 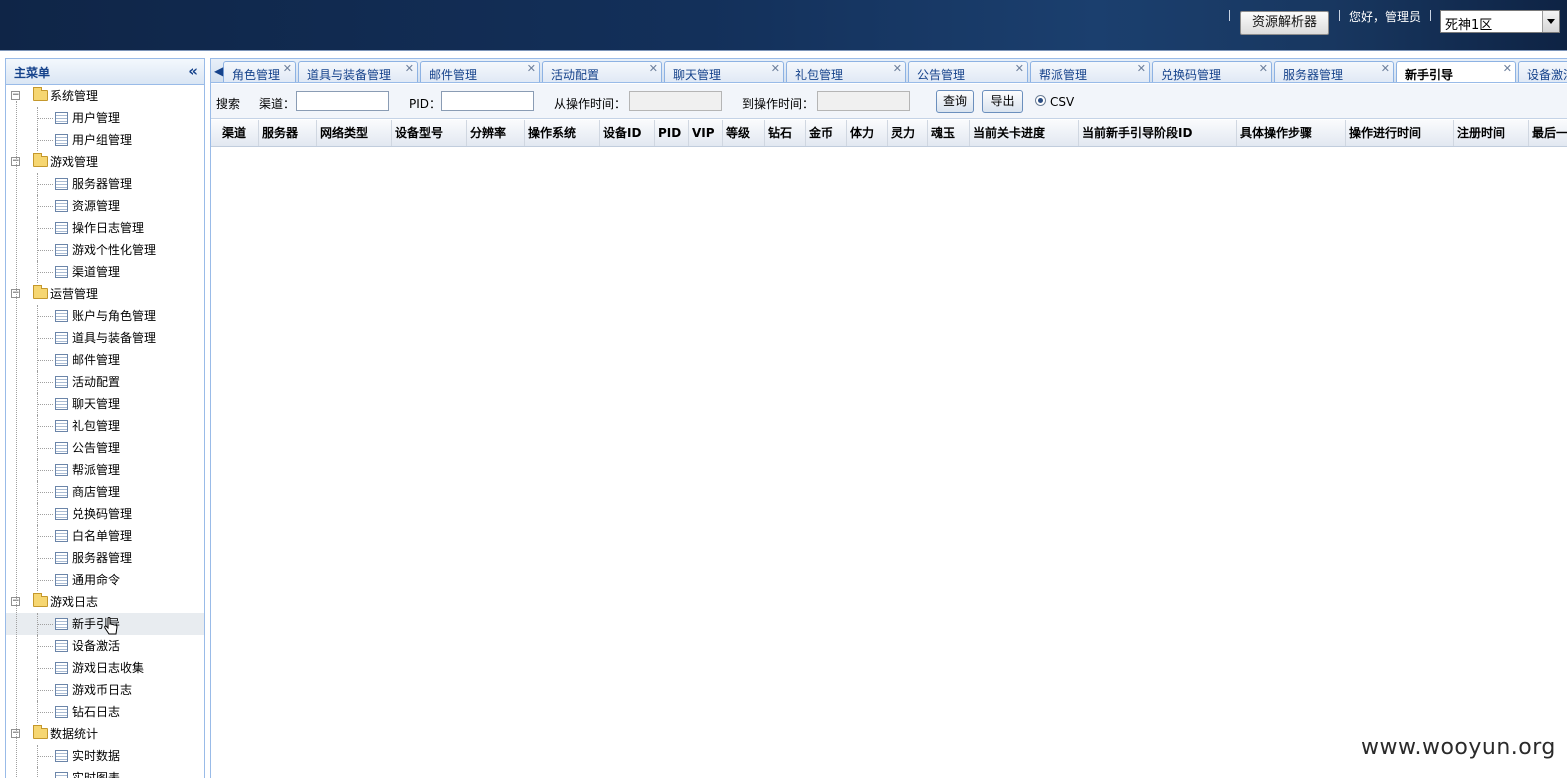 I want to click on separator, so click(x=1229, y=15).